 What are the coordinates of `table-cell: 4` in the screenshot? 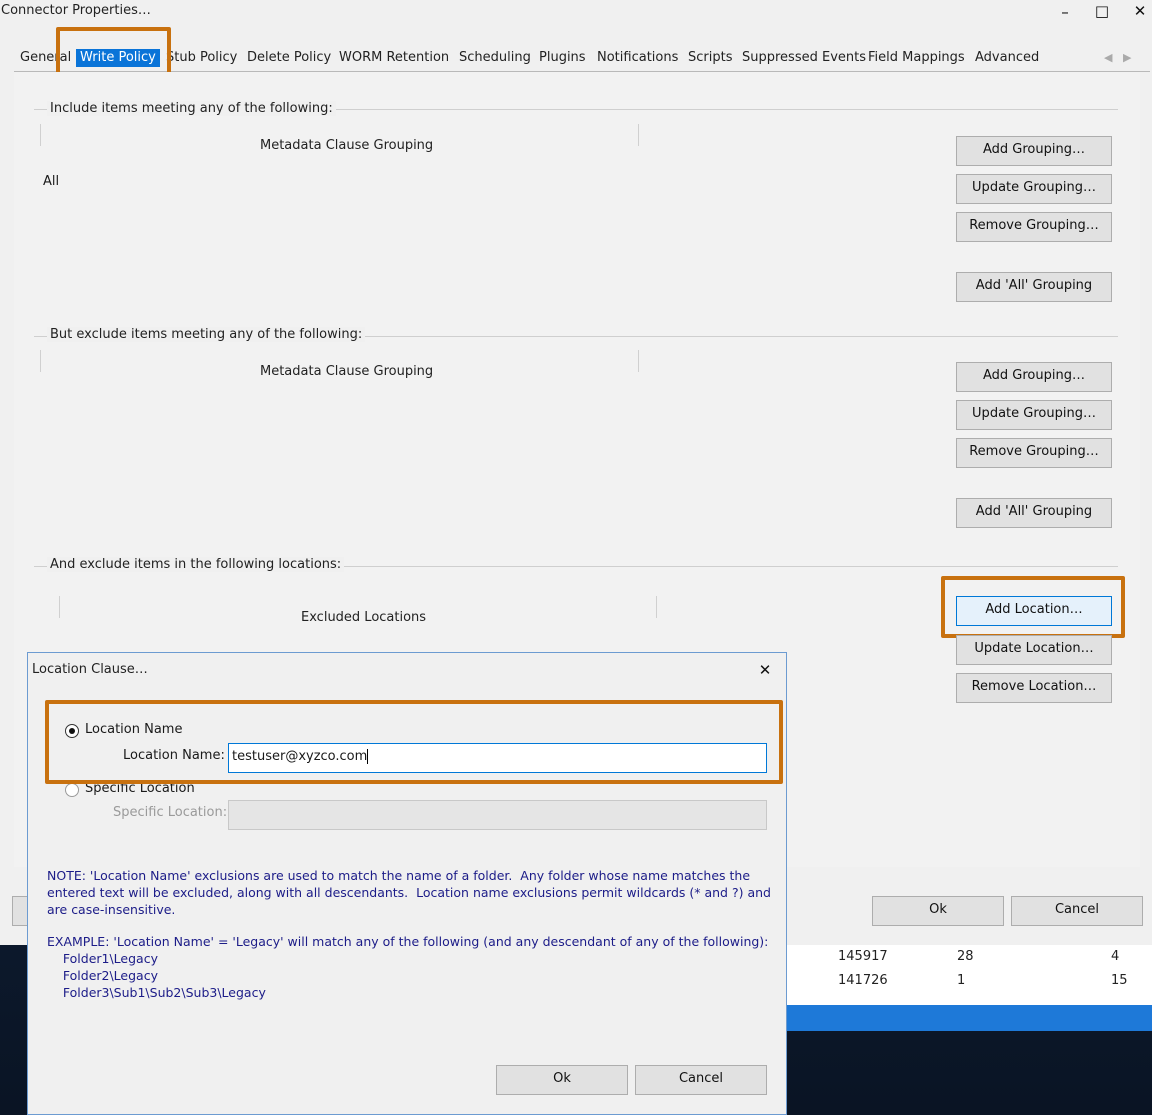 It's located at (1115, 956).